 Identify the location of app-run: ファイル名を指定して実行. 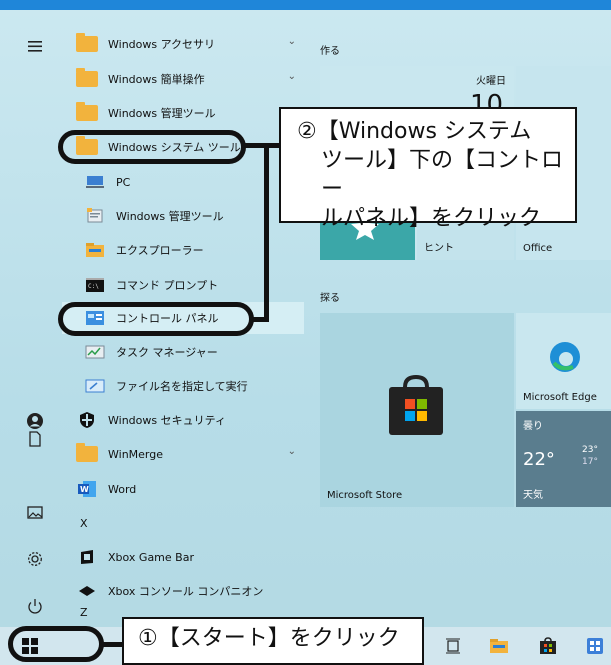
(190, 386).